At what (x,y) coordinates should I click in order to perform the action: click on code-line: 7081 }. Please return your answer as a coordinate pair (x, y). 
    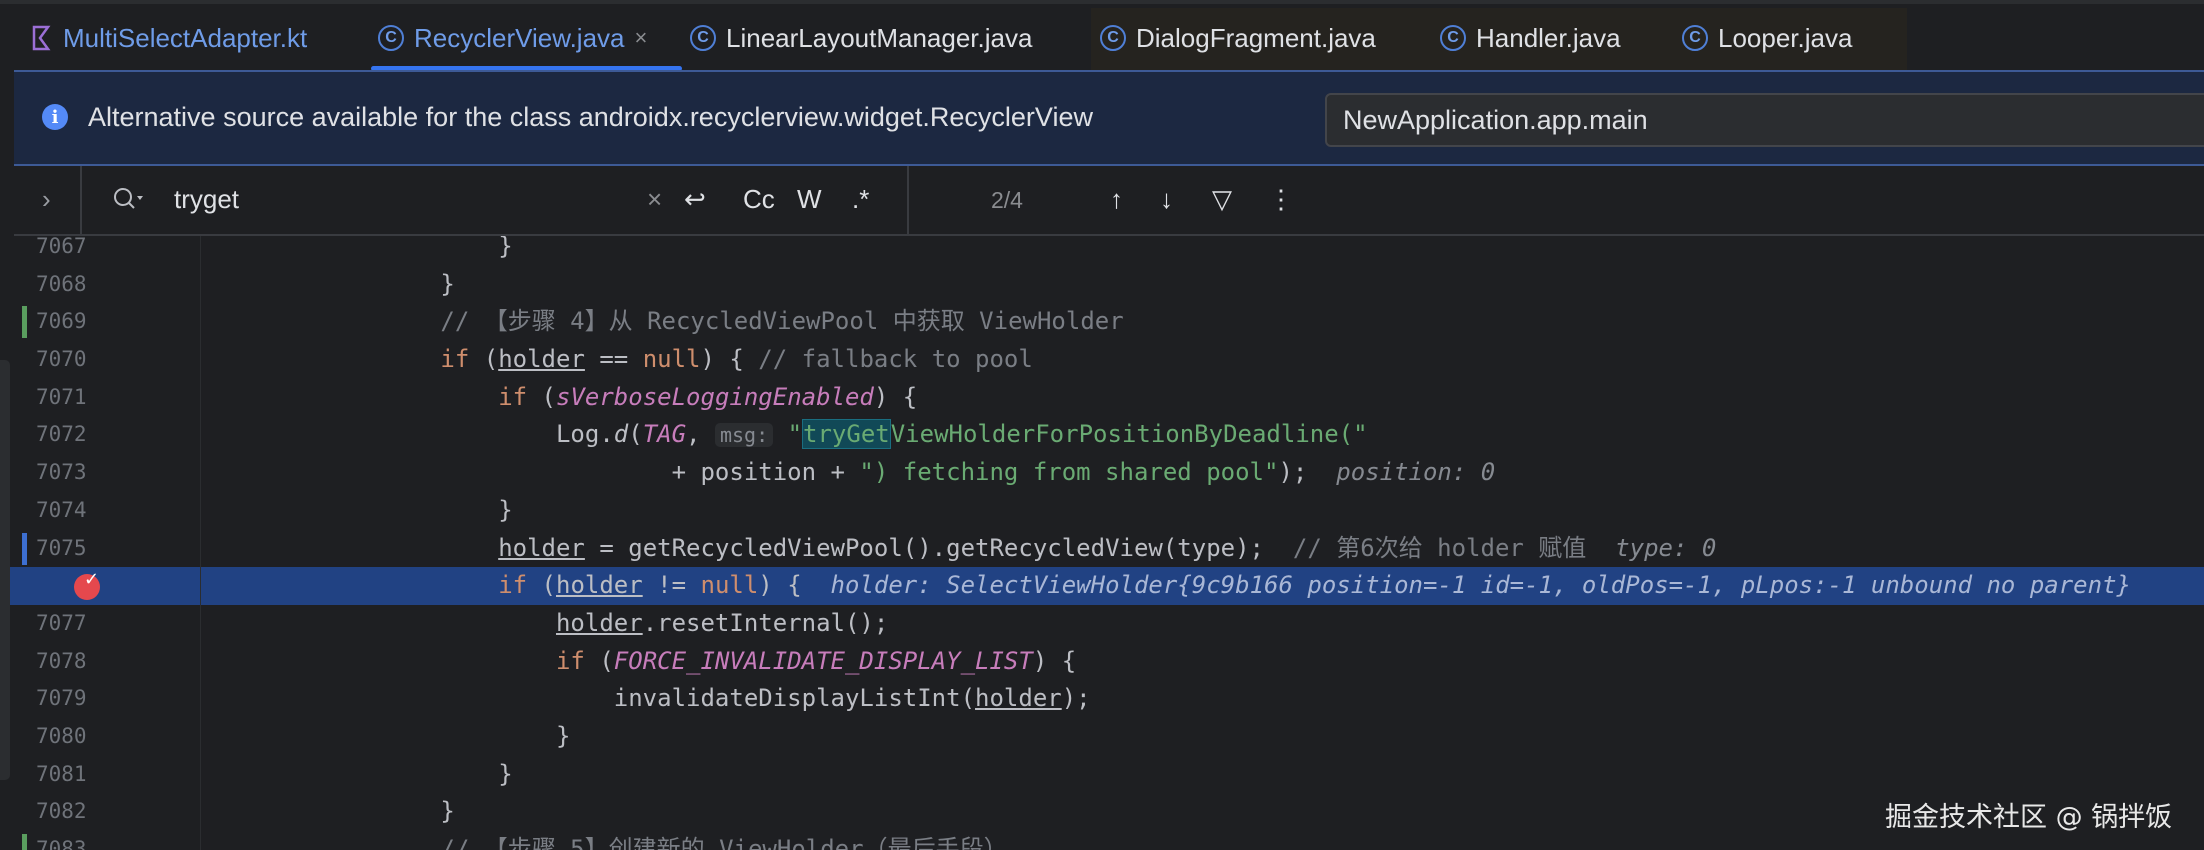
    Looking at the image, I should click on (1102, 775).